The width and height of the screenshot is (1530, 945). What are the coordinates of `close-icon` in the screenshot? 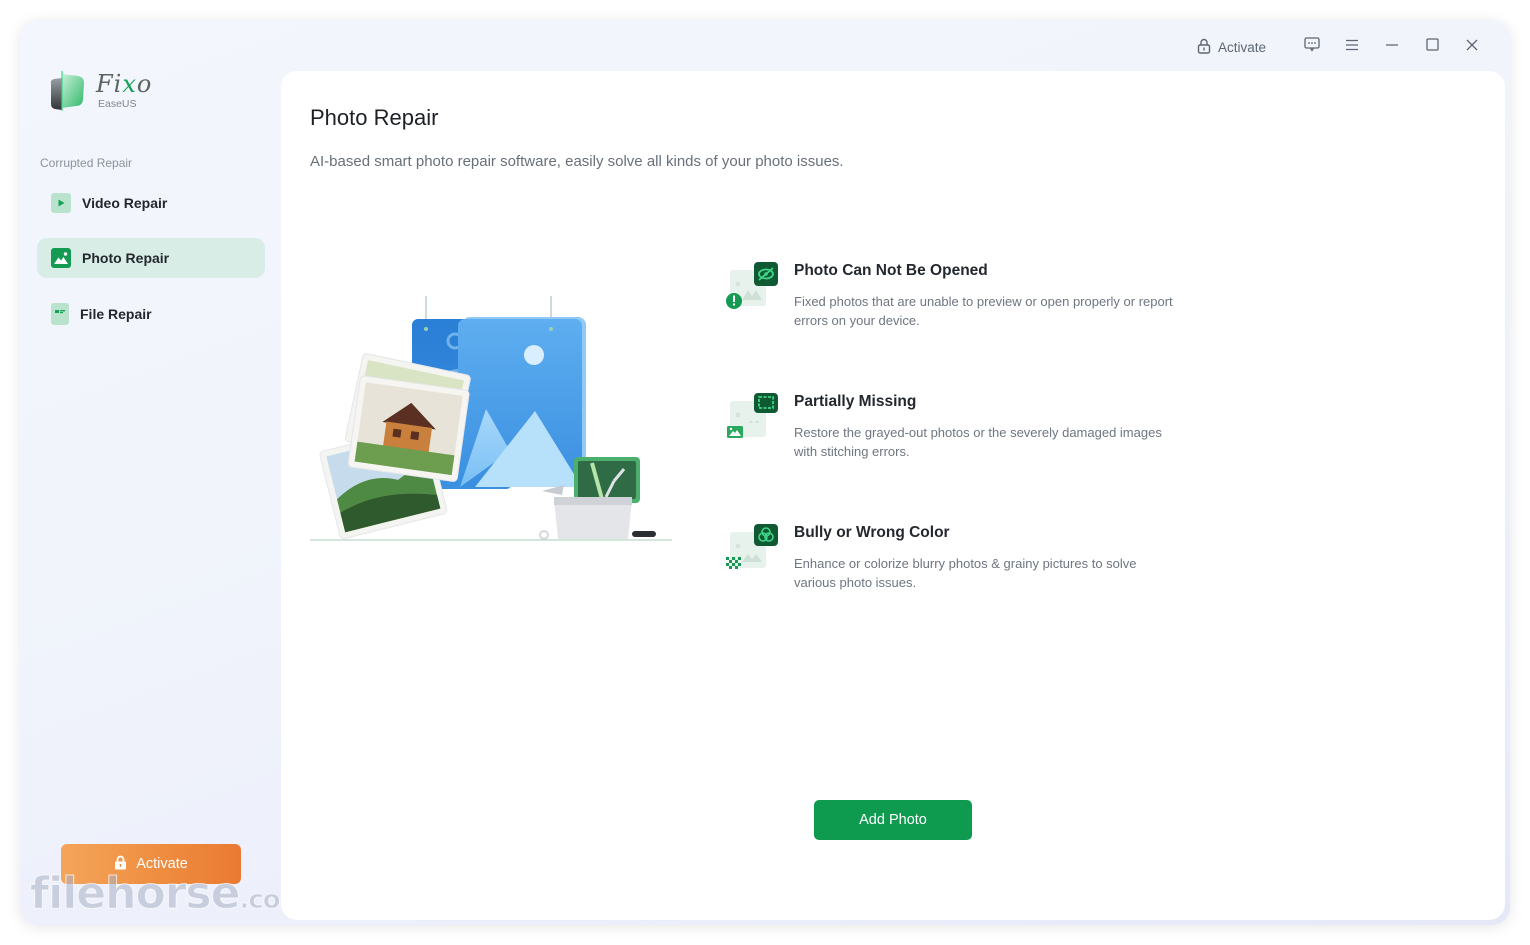 It's located at (1472, 47).